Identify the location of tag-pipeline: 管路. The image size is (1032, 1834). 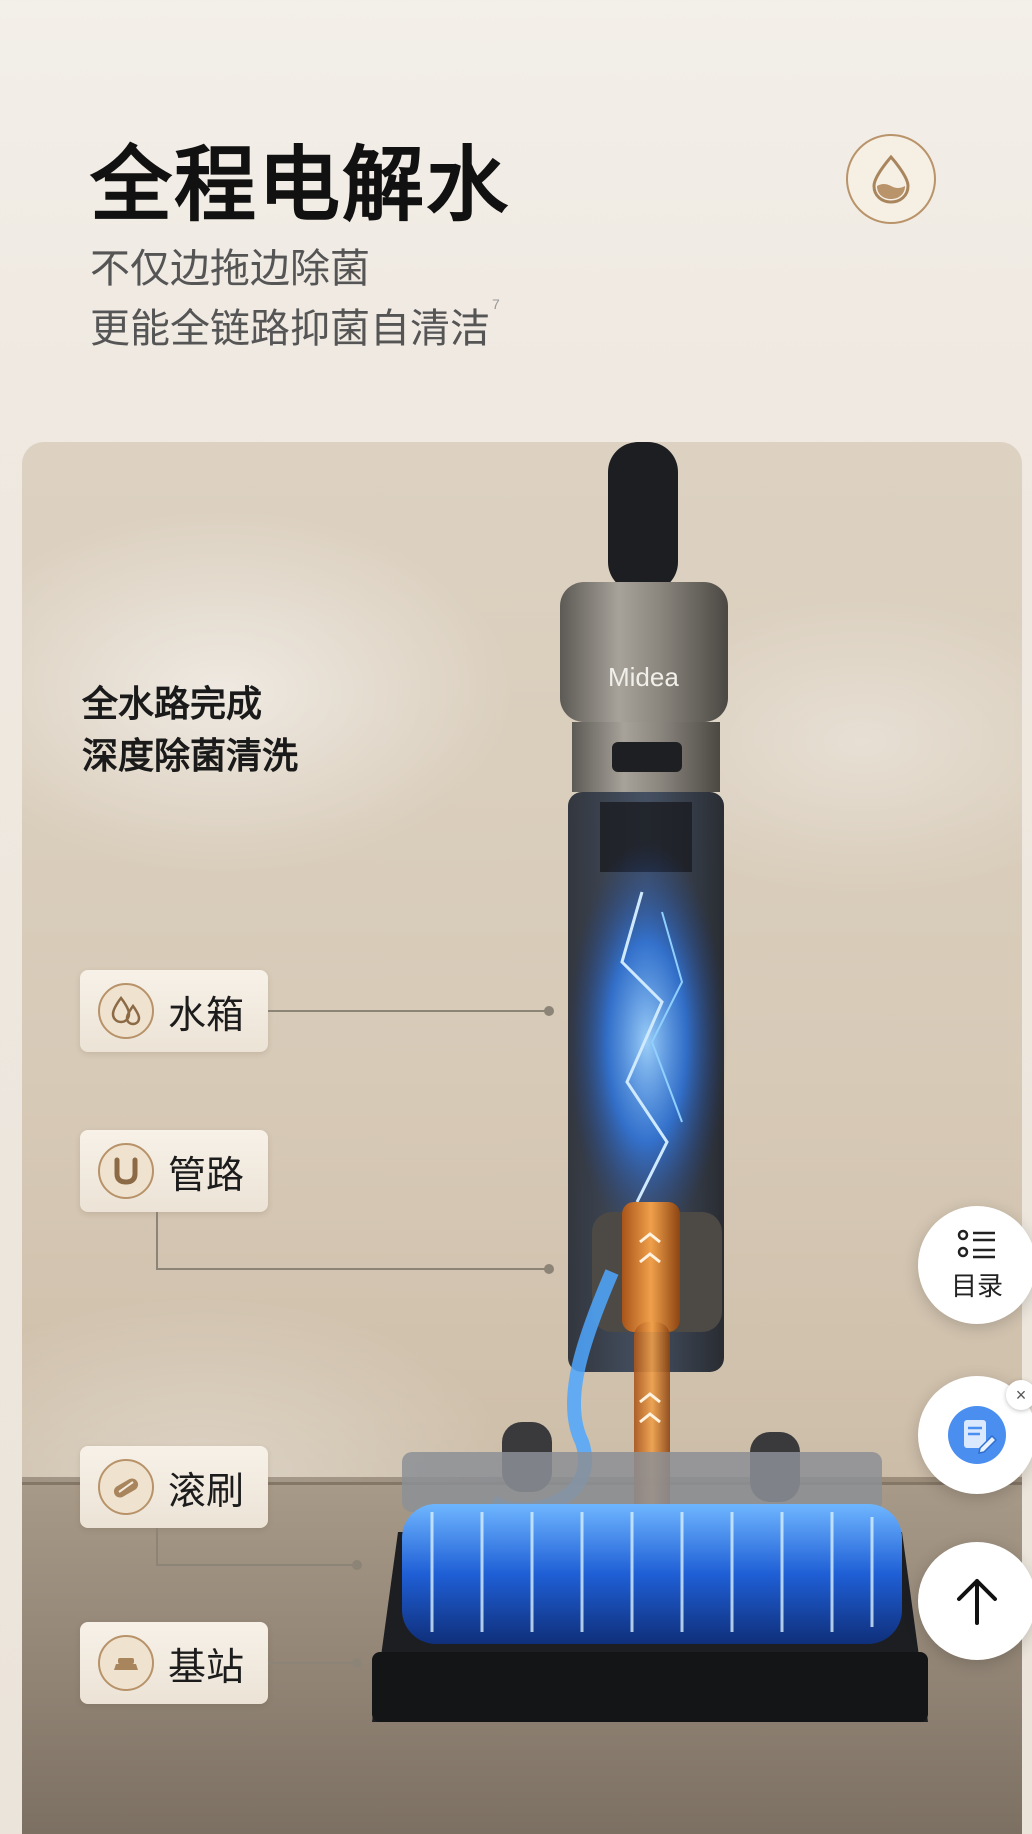
(174, 1171).